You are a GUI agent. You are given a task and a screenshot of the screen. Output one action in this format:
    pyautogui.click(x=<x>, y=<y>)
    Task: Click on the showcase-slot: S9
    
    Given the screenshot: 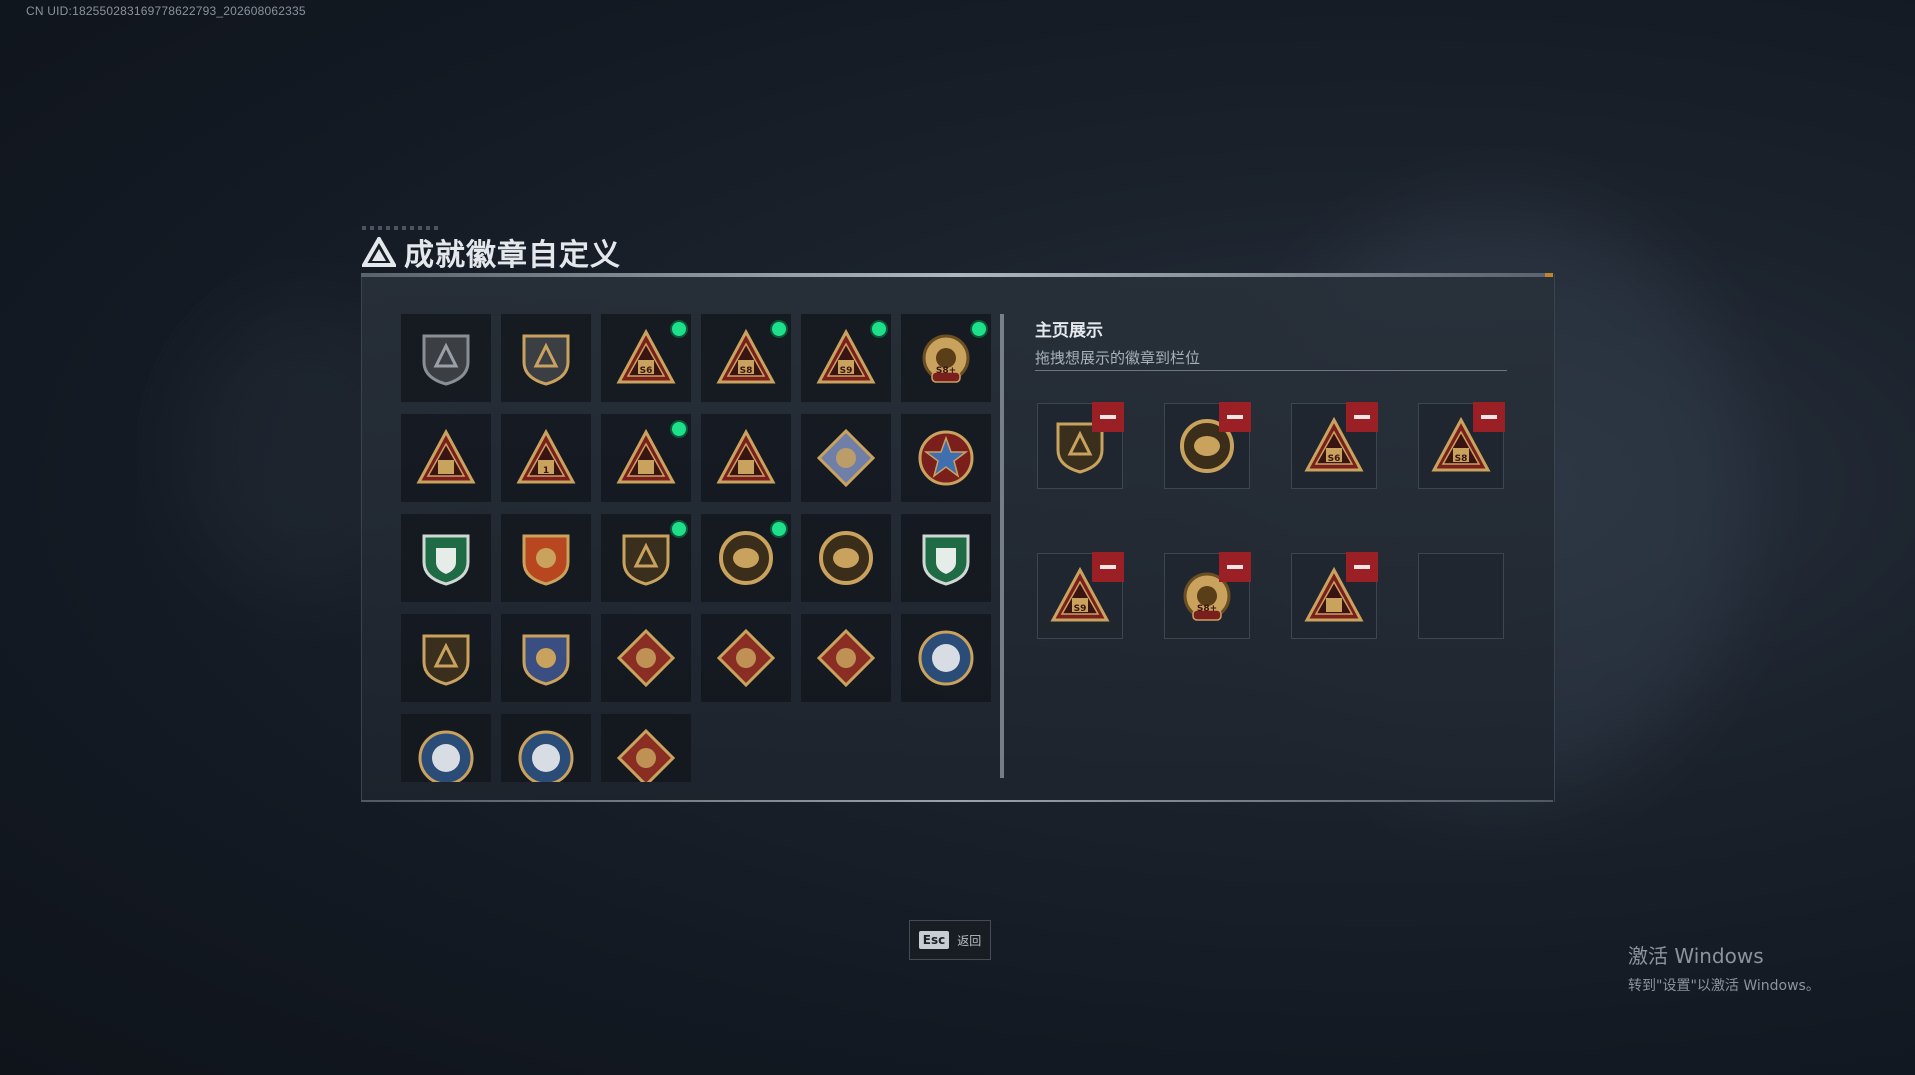 What is the action you would take?
    pyautogui.click(x=1080, y=595)
    